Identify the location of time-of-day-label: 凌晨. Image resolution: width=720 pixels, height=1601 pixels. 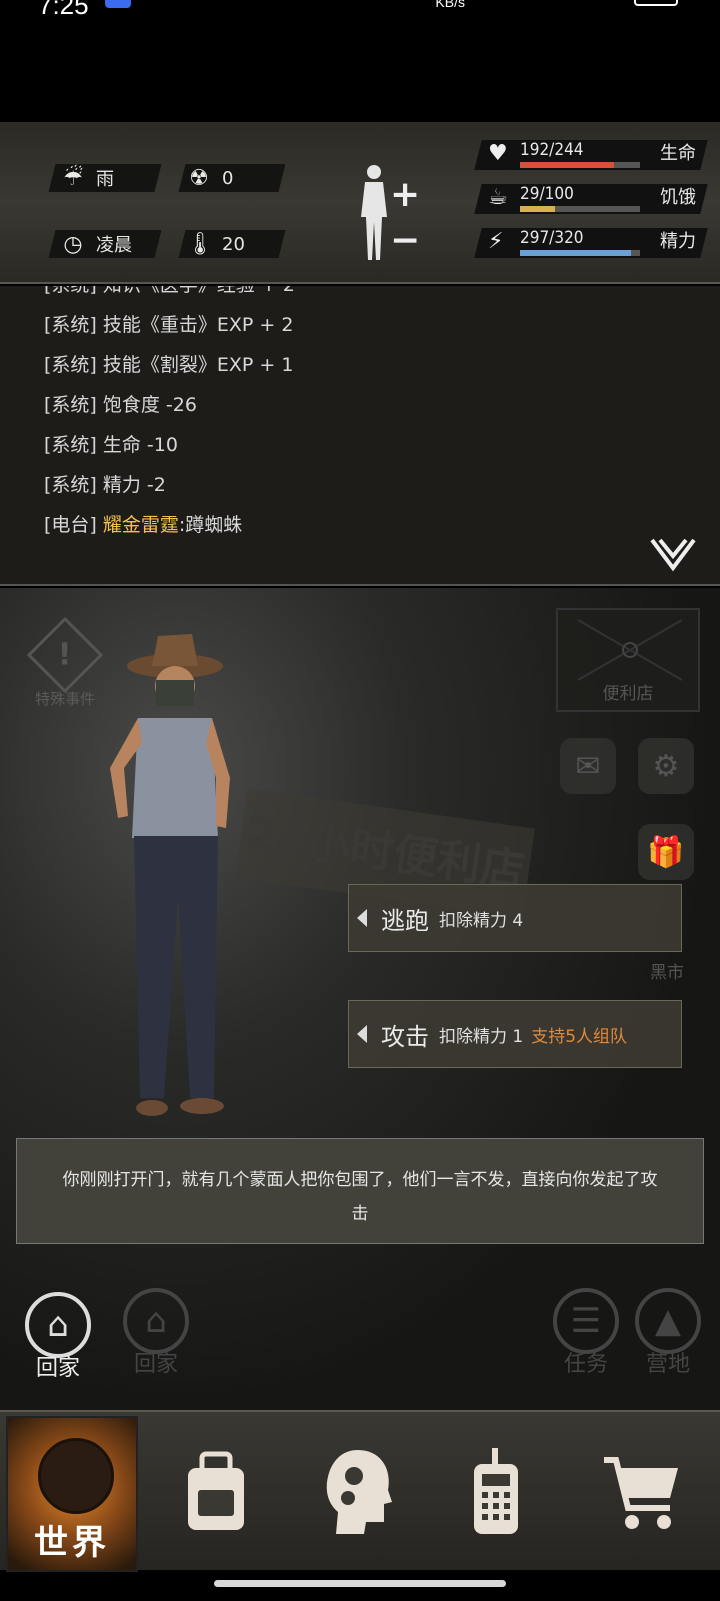
(114, 245).